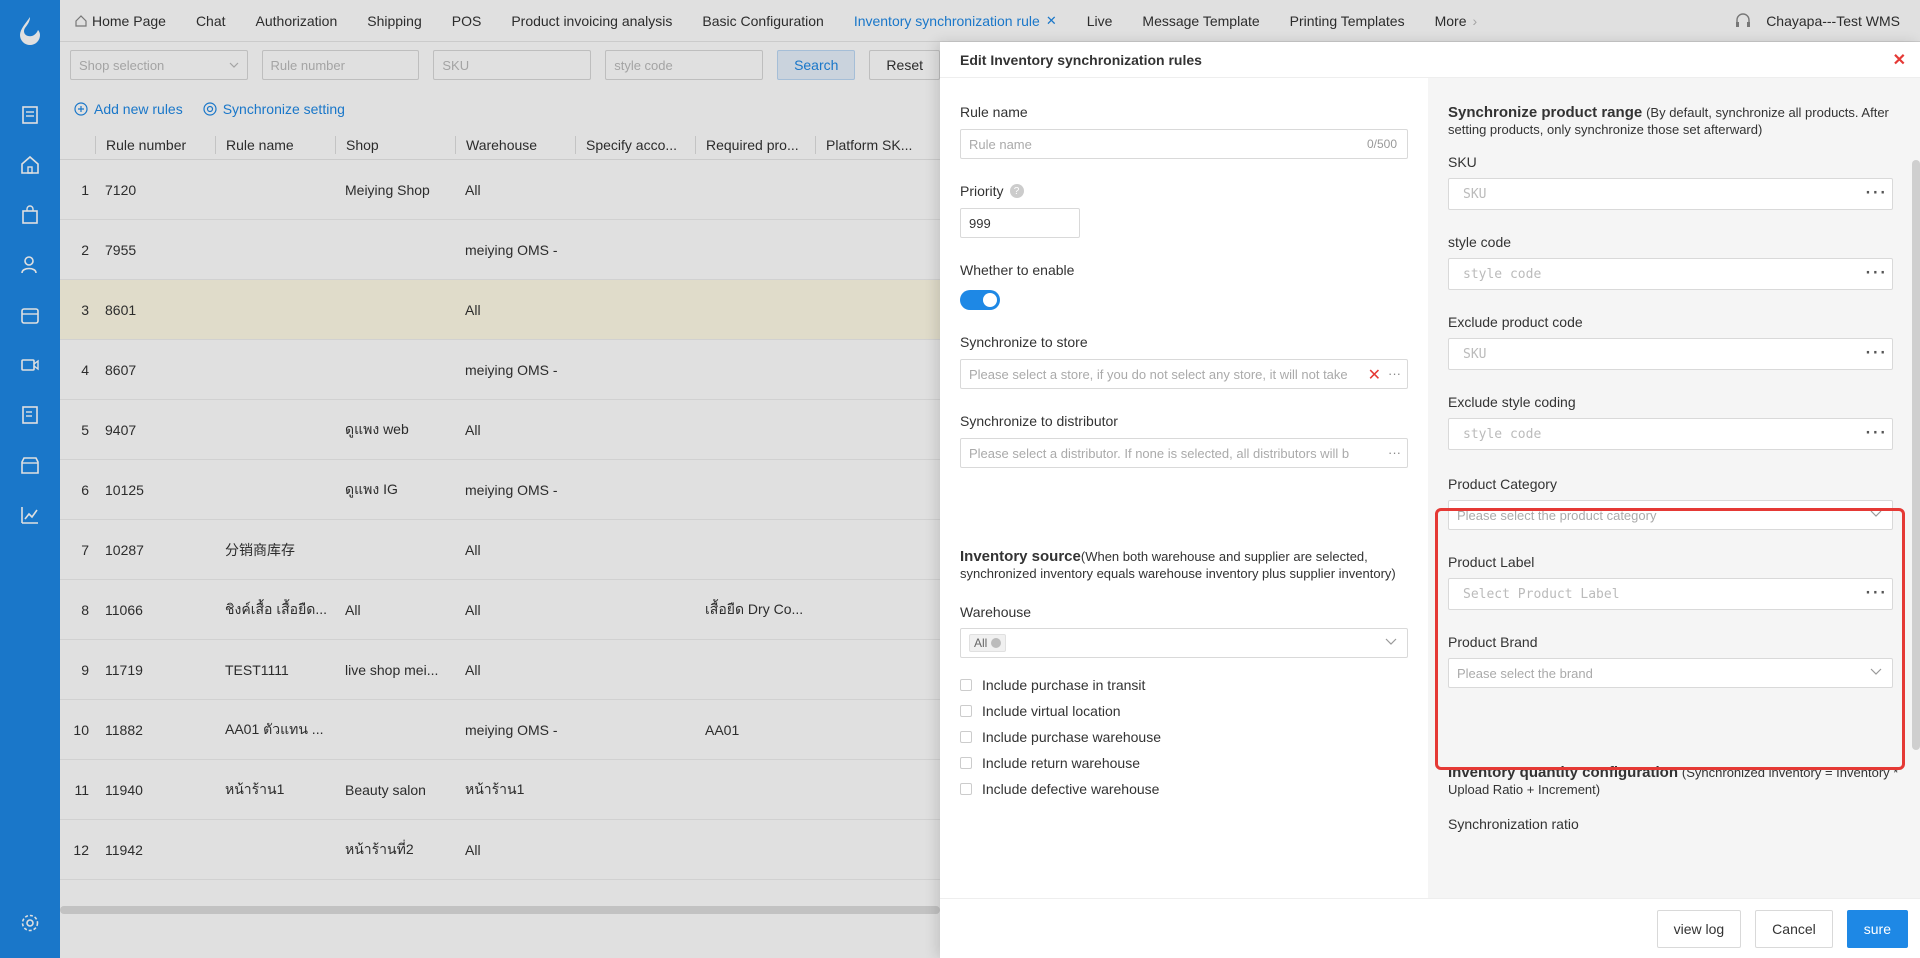 The image size is (1920, 958). What do you see at coordinates (1916, 455) in the screenshot?
I see `vertical-scrollbar` at bounding box center [1916, 455].